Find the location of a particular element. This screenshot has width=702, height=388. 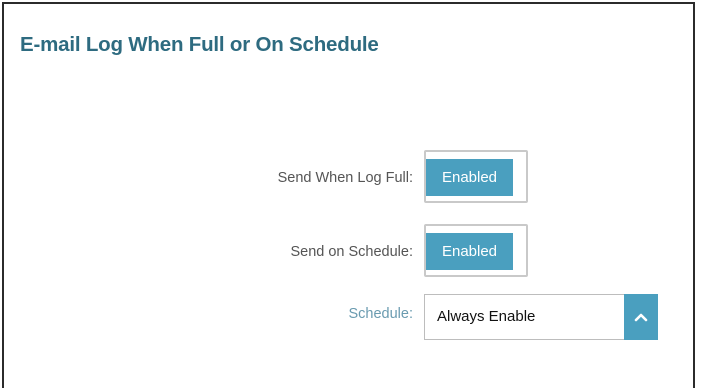

send-on-schedule-label: Send on Schedule: is located at coordinates (351, 252).